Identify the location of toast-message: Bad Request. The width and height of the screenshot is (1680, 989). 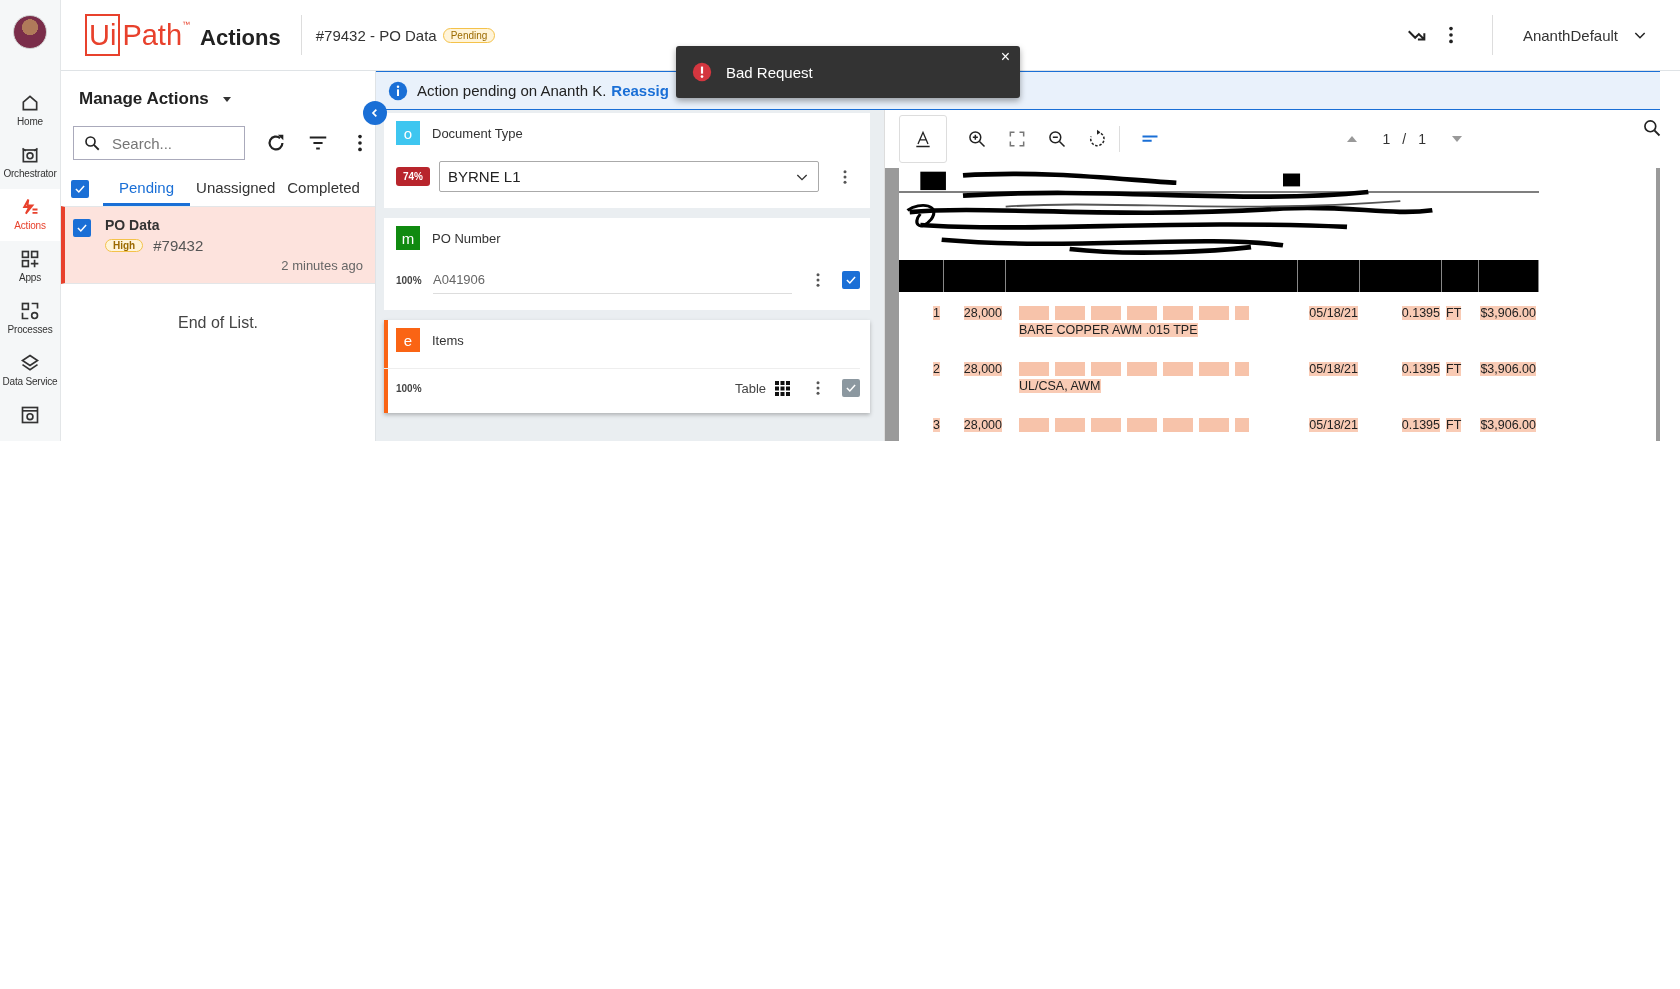
(769, 72).